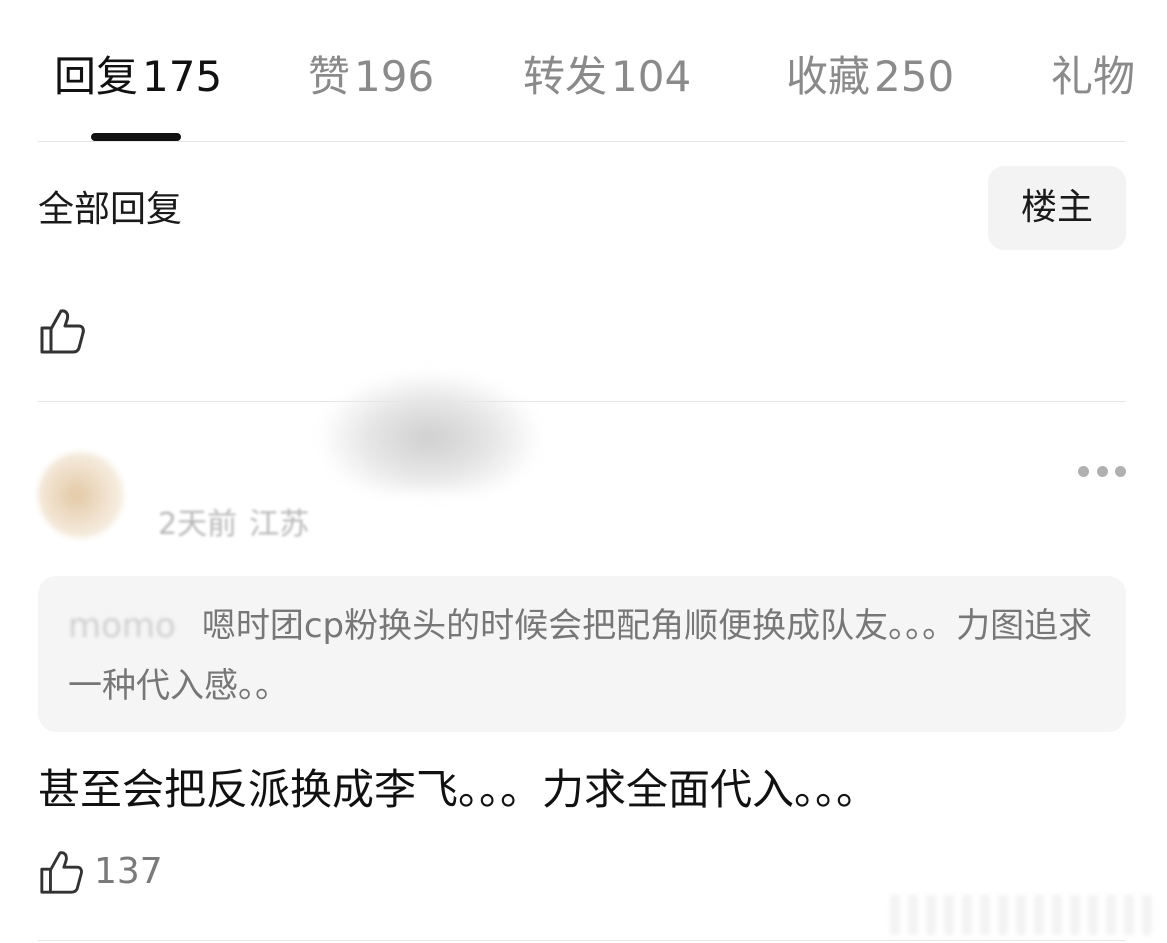 The height and width of the screenshot is (943, 1167). What do you see at coordinates (136, 137) in the screenshot?
I see `active-tab-indicator` at bounding box center [136, 137].